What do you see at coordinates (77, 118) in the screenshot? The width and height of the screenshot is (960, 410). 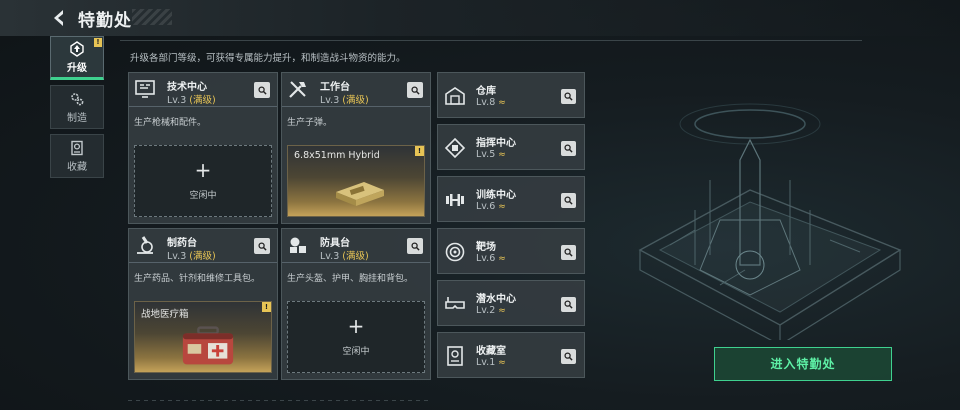 I see `sidebar-item-label: 制造` at bounding box center [77, 118].